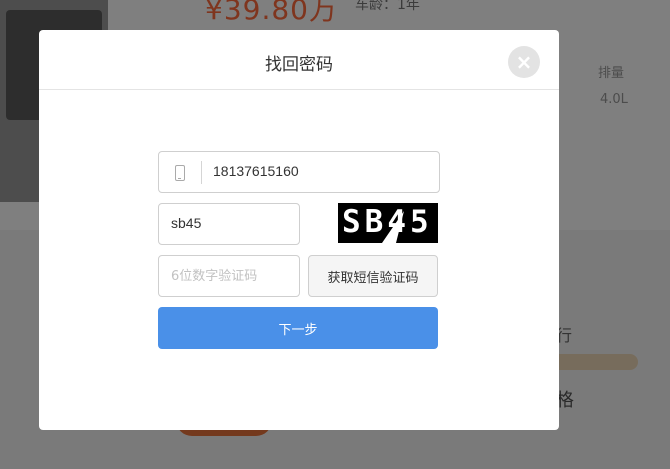 The width and height of the screenshot is (670, 469). What do you see at coordinates (256, 171) in the screenshot?
I see `phone-value: 18137615160` at bounding box center [256, 171].